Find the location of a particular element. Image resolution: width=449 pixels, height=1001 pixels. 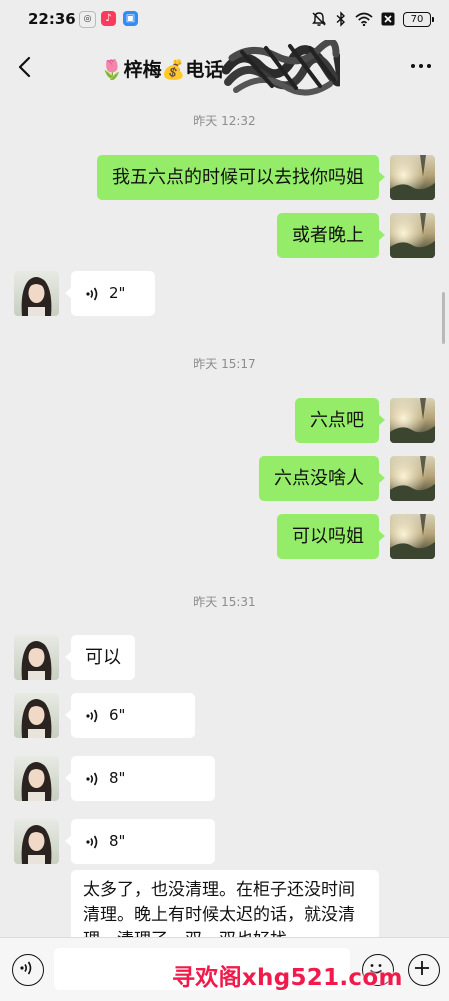

battery-icon: 70 is located at coordinates (418, 19).